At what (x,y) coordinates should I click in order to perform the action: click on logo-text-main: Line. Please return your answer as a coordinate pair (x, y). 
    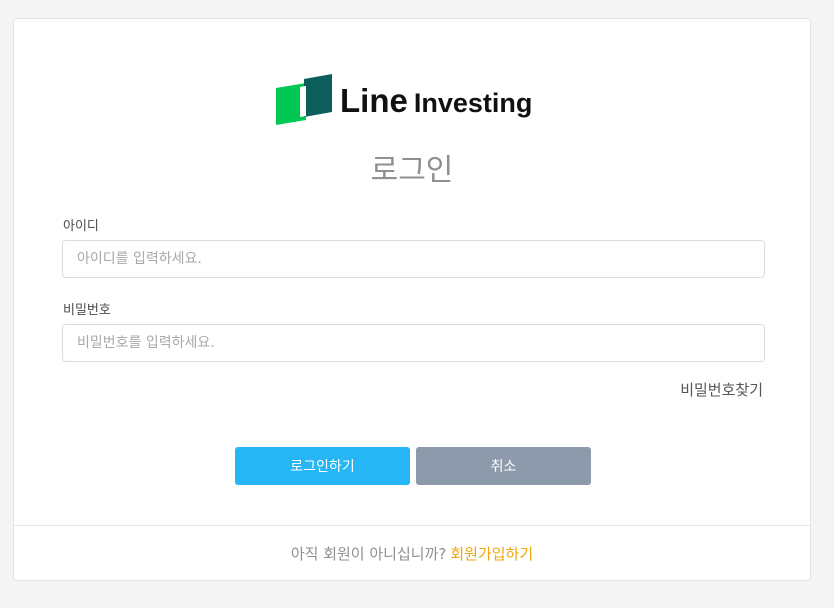
    Looking at the image, I should click on (374, 100).